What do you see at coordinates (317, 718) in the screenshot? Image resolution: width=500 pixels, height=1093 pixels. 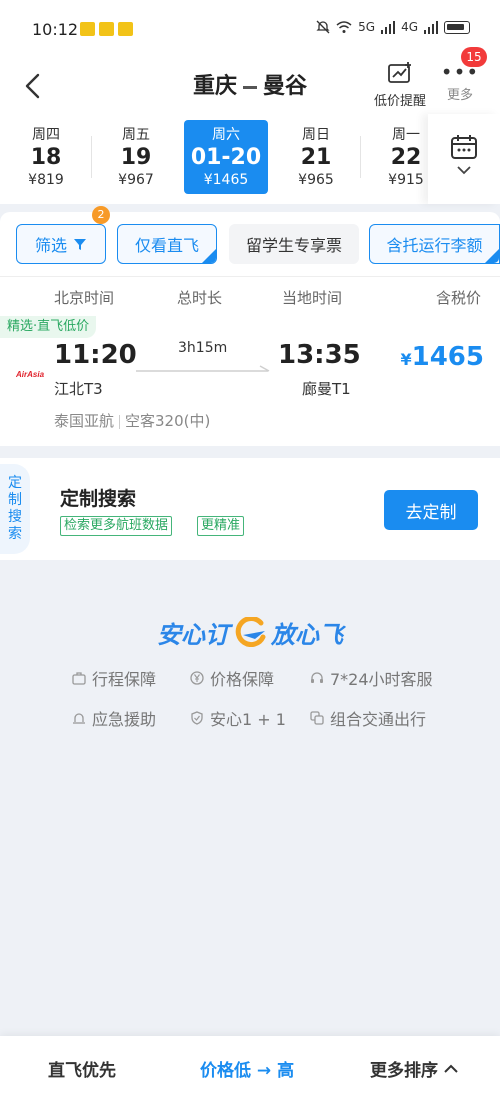 I see `copy-icon` at bounding box center [317, 718].